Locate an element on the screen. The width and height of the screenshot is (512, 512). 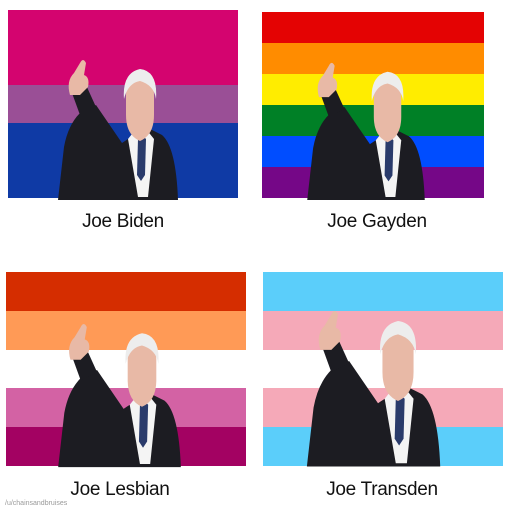
watermark-text: /u/chainsandbruises is located at coordinates (36, 503).